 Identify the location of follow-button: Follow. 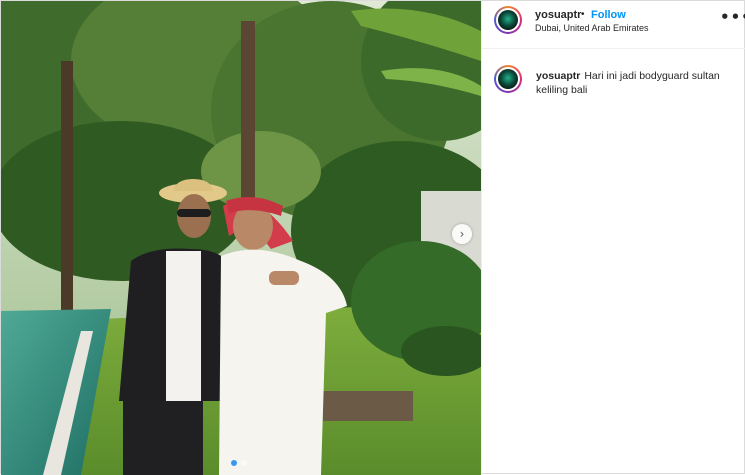
(608, 15).